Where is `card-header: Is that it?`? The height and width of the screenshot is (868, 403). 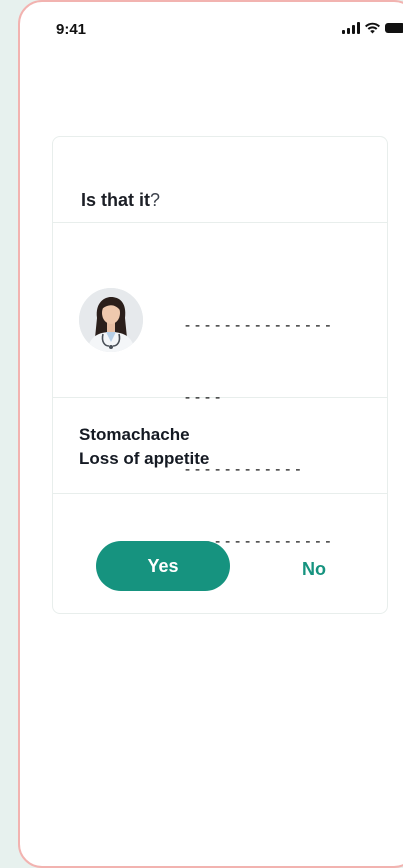
card-header: Is that it? is located at coordinates (220, 180).